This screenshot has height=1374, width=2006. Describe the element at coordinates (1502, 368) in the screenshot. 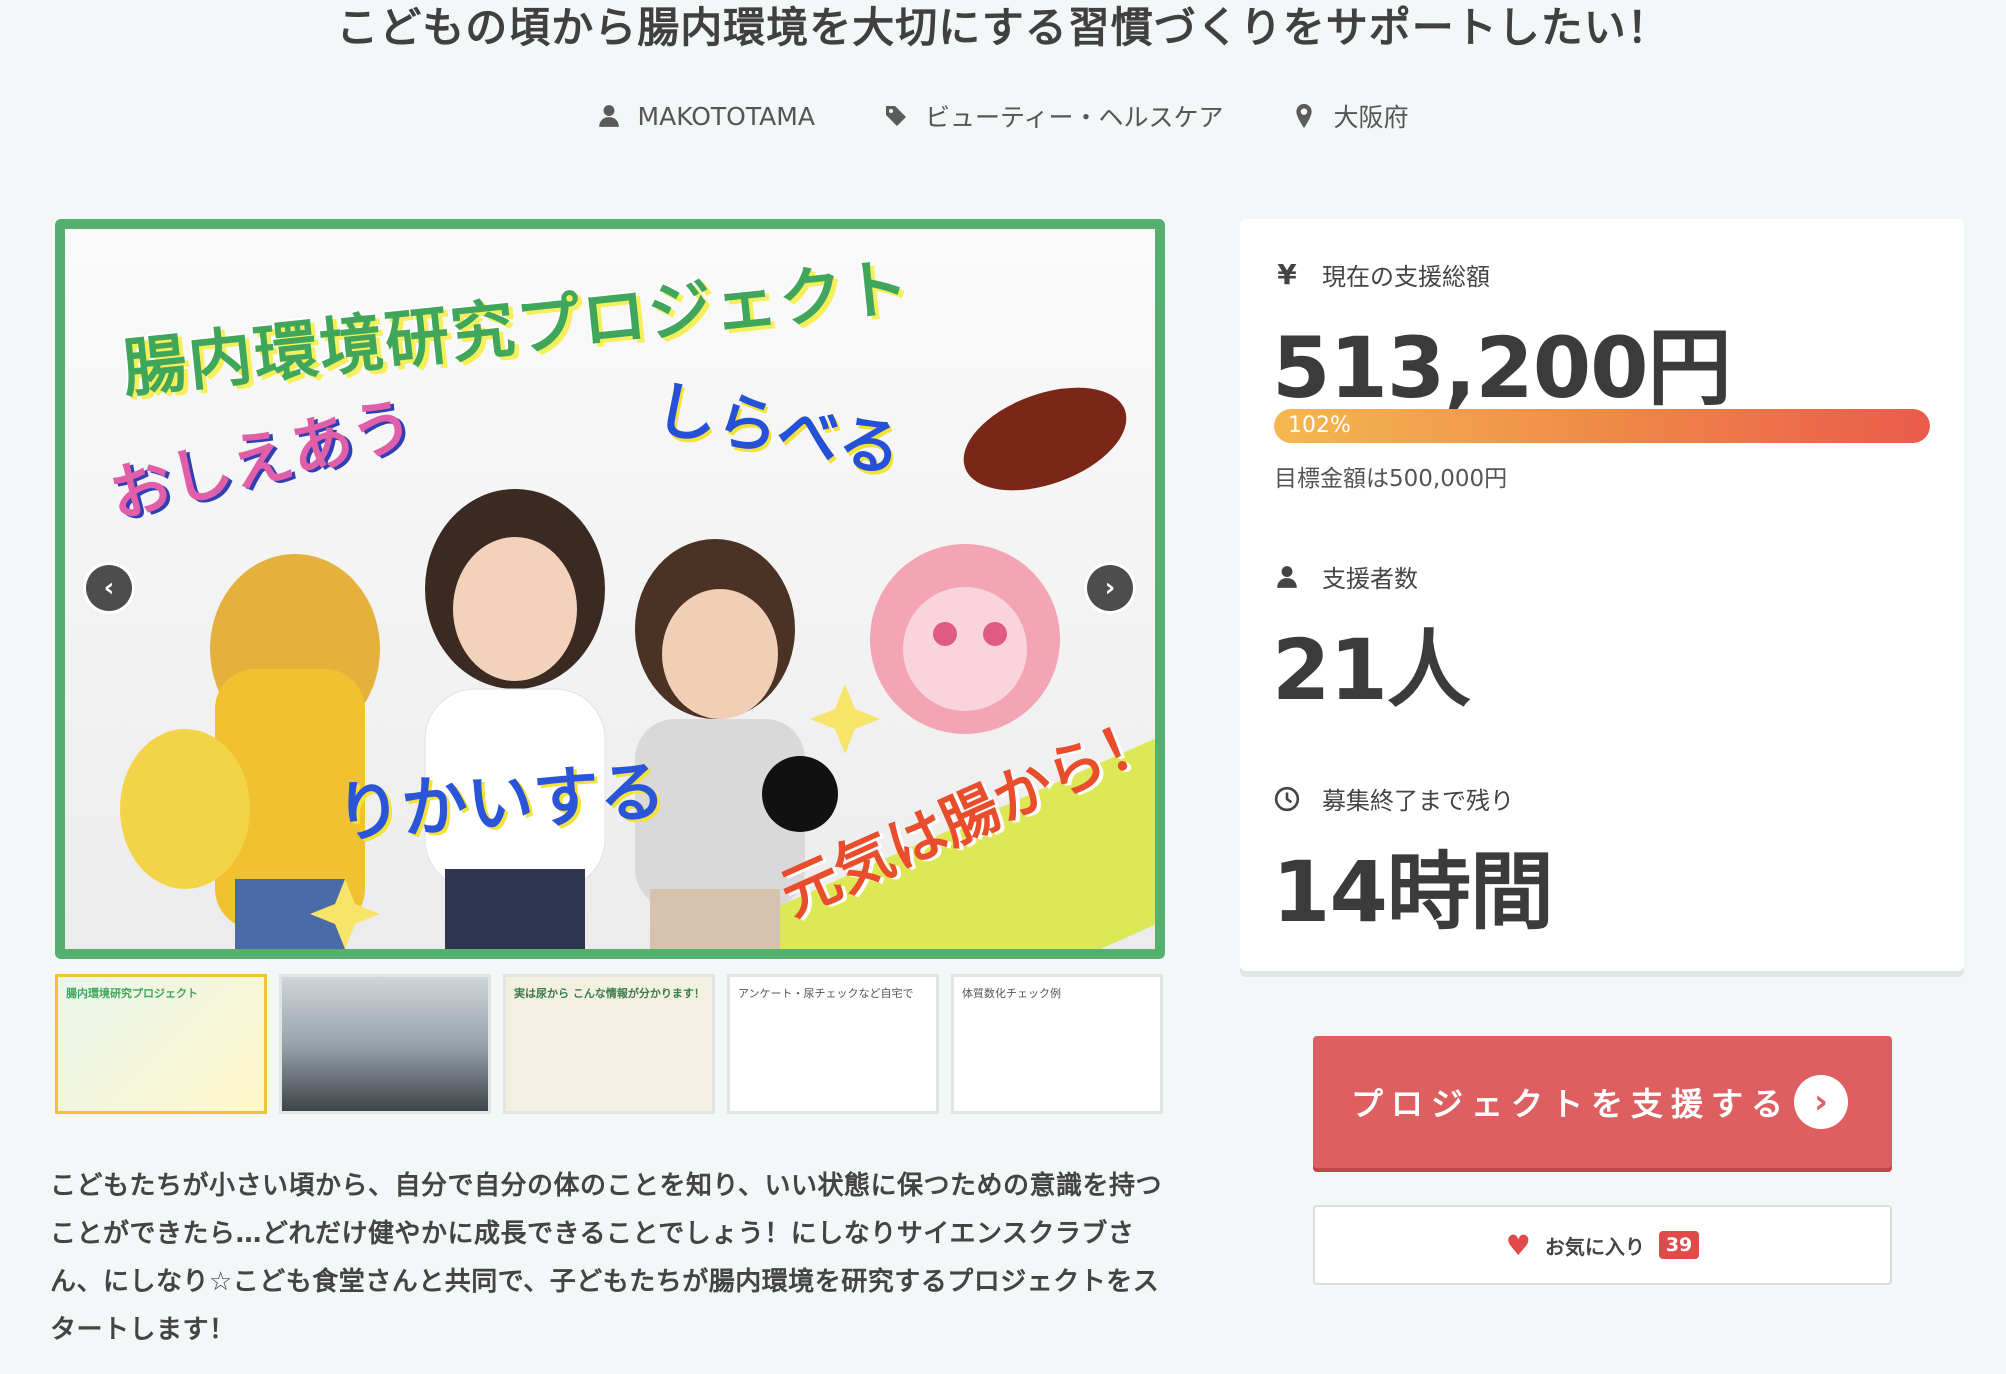

I see `amount-value: 513,200円` at that location.